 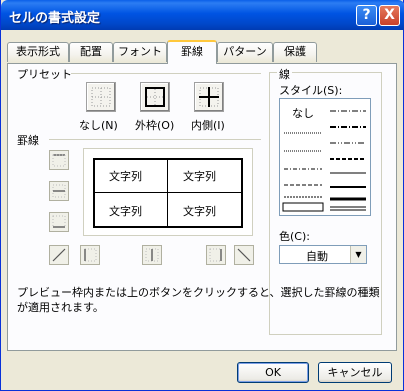 I want to click on chevron-down-icon: ▼, so click(x=358, y=254).